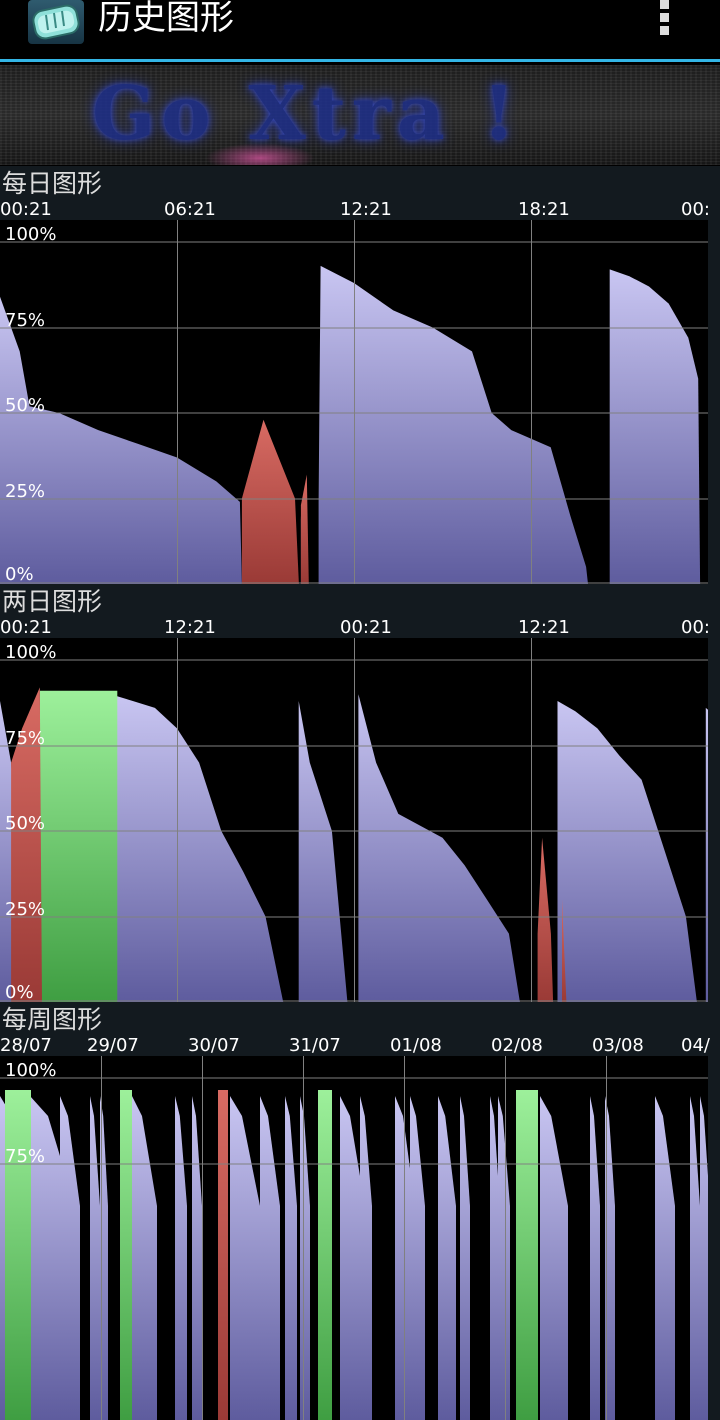 The image size is (720, 1420). Describe the element at coordinates (360, 60) in the screenshot. I see `app-bar-divider` at that location.